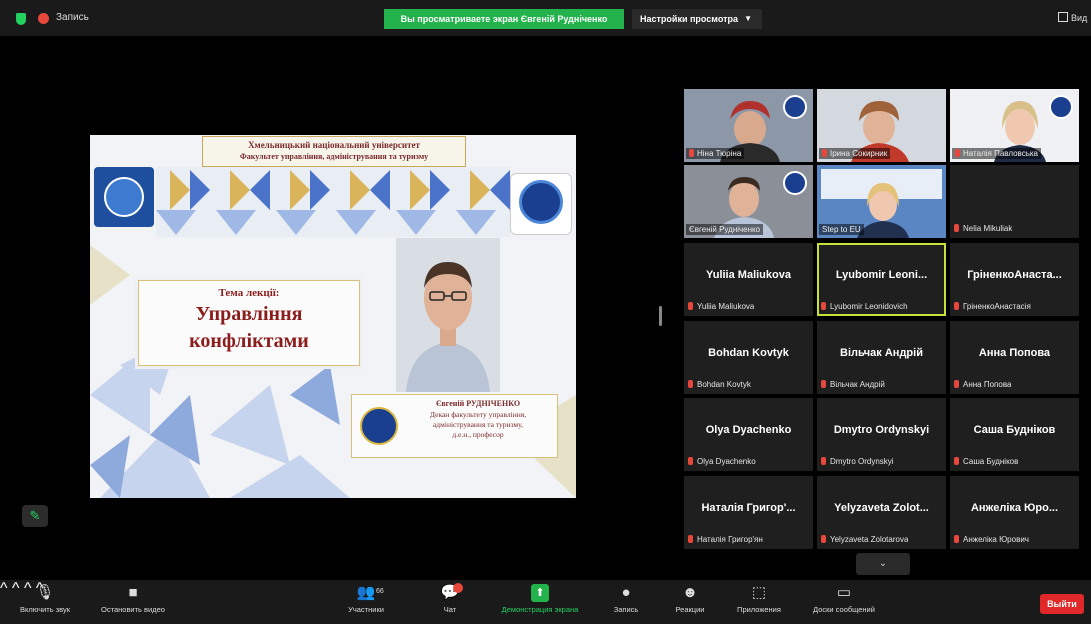  Describe the element at coordinates (996, 153) in the screenshot. I see `participant-label: Наталія Павловська` at that location.